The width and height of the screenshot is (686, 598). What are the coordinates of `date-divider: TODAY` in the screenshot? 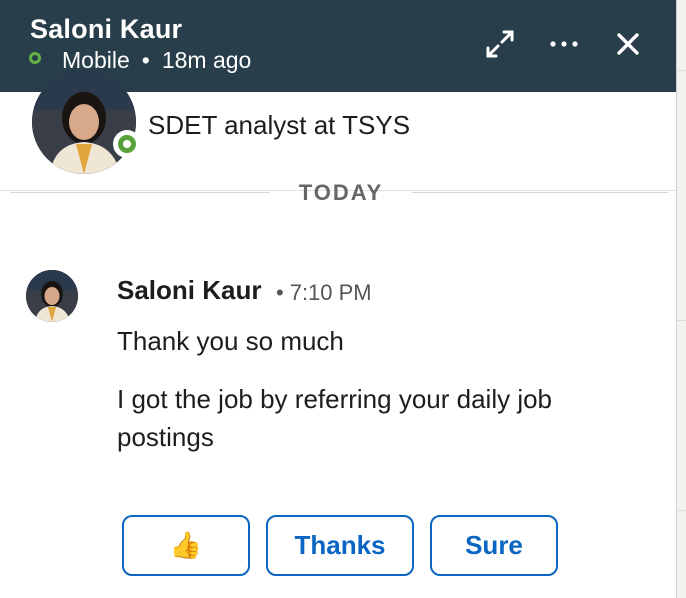 It's located at (338, 193).